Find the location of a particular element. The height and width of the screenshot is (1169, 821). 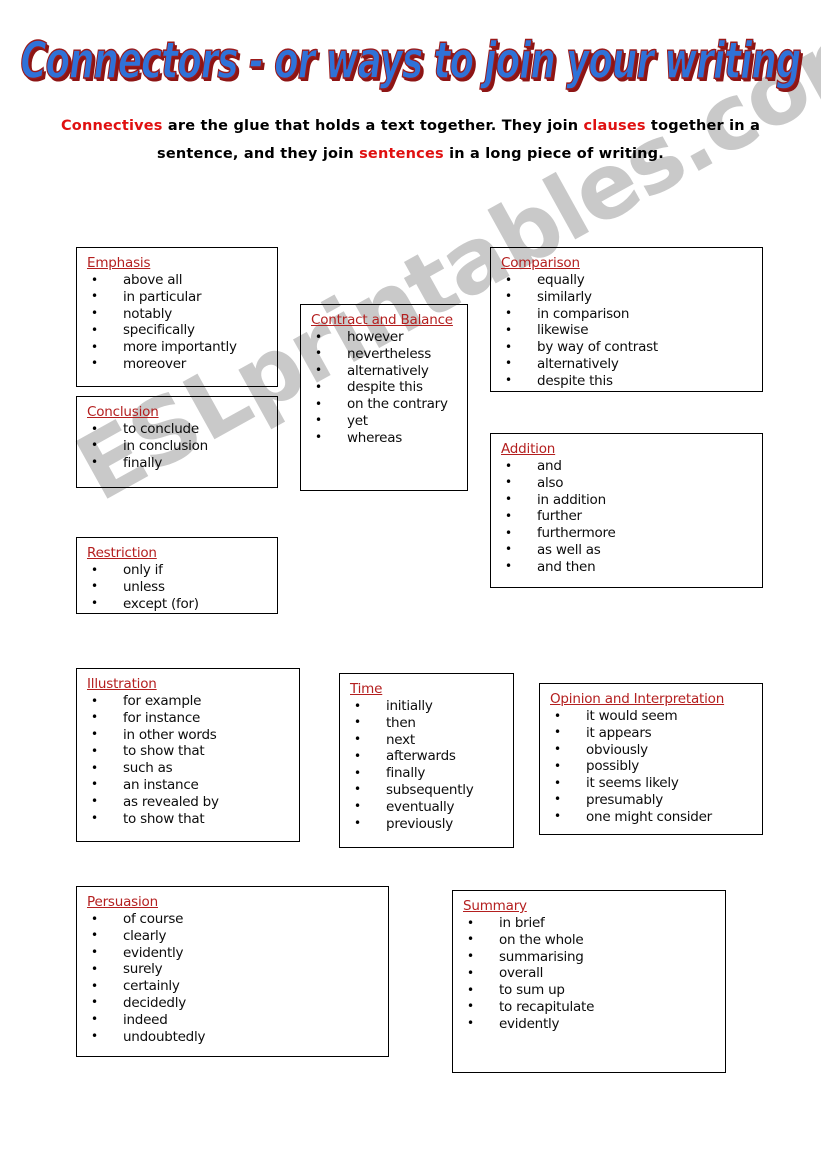

category-box-restriction: Restriction only ifunlessexcept (for) is located at coordinates (177, 575).